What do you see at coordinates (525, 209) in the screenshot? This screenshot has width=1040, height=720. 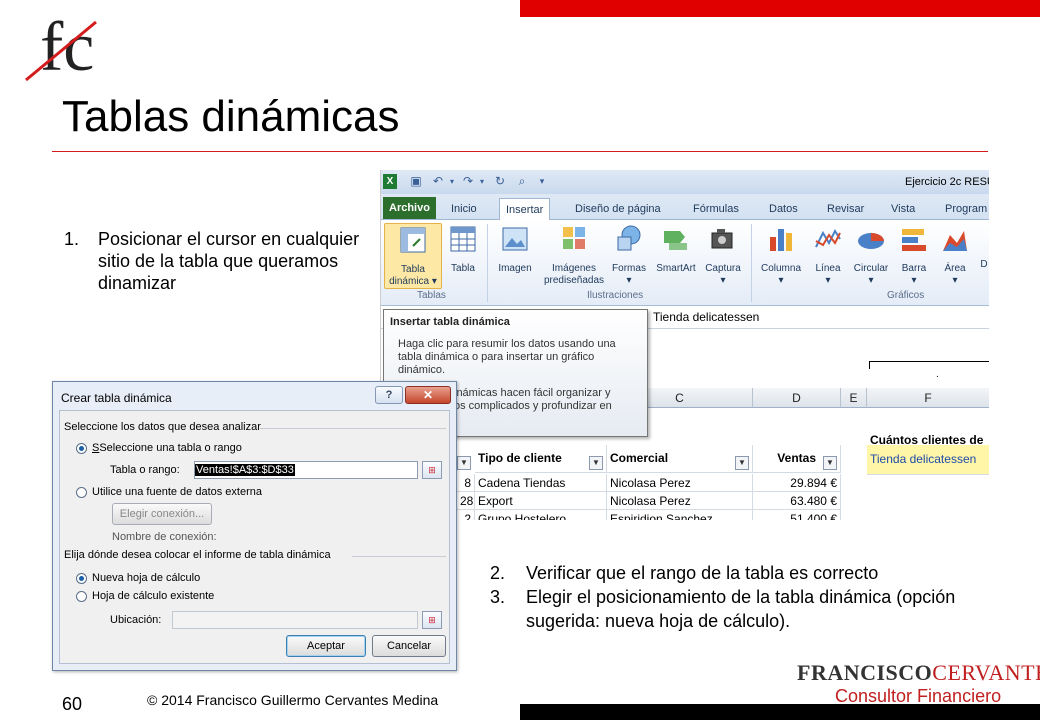 I see `tab-insertar: Insertar` at bounding box center [525, 209].